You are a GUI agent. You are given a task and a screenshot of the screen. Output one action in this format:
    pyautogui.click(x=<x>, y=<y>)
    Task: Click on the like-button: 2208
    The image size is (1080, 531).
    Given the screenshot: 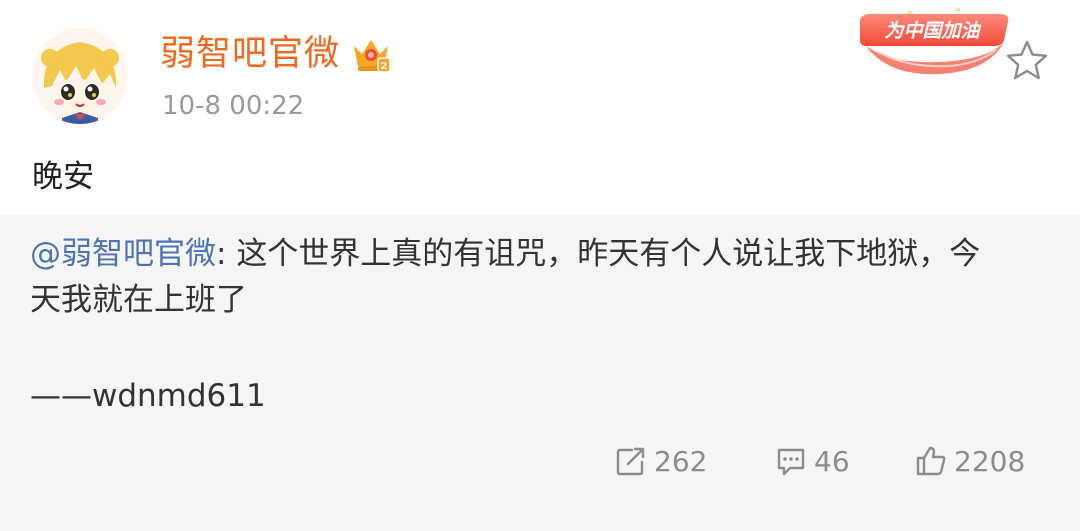 What is the action you would take?
    pyautogui.click(x=969, y=461)
    